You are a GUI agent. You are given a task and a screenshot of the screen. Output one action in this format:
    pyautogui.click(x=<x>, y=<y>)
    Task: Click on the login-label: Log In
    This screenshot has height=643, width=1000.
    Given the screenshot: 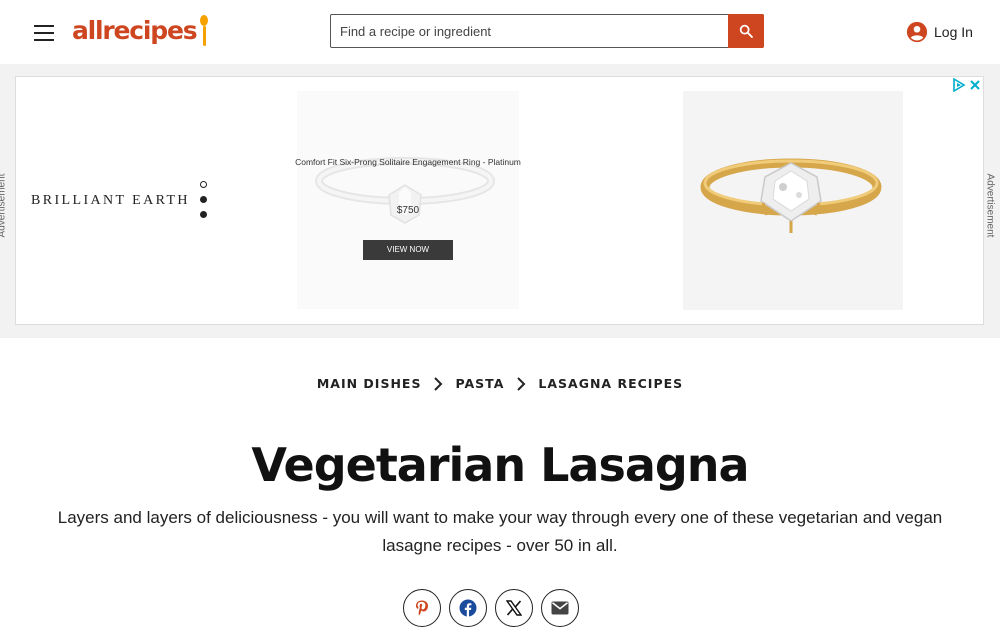 What is the action you would take?
    pyautogui.click(x=953, y=32)
    